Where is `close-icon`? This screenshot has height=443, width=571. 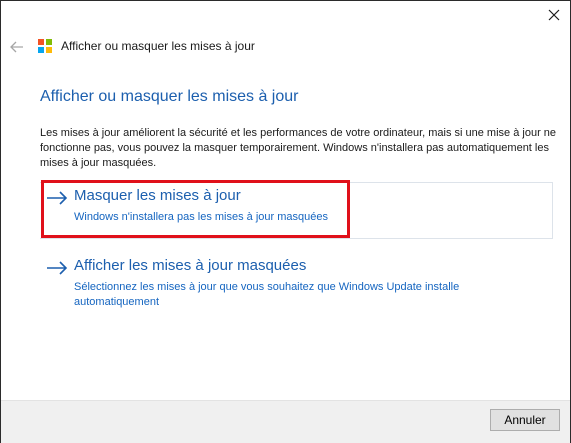
close-icon is located at coordinates (554, 15).